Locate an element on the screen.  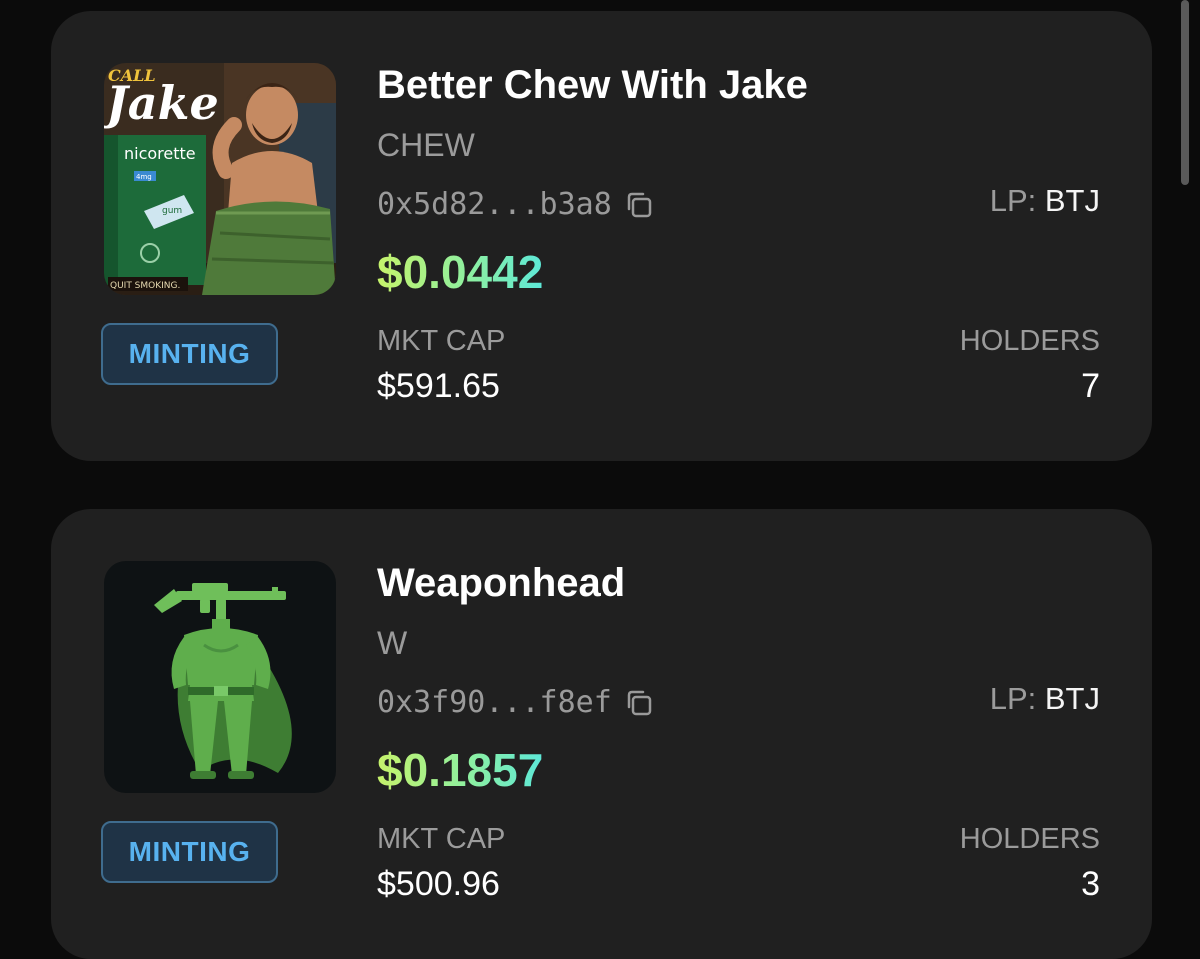
token-image is located at coordinates (220, 677).